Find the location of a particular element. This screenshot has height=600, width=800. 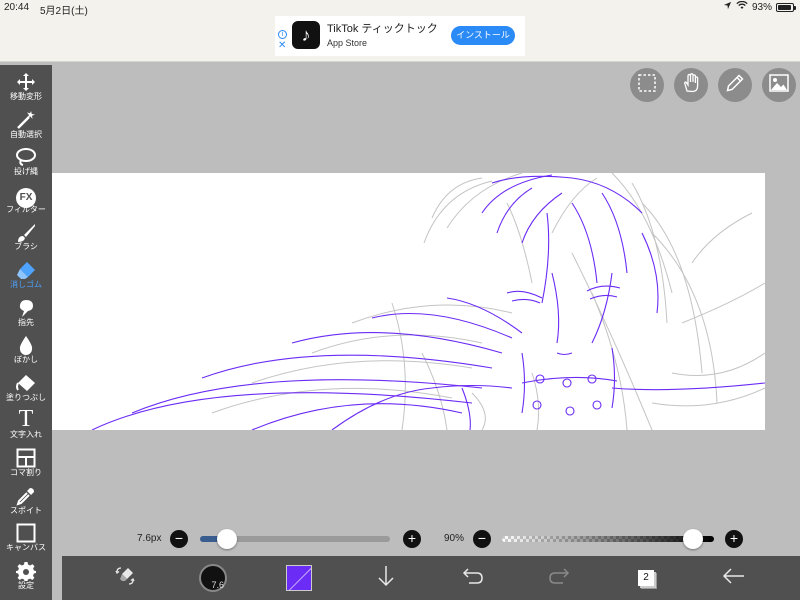

hand-icon is located at coordinates (691, 85).